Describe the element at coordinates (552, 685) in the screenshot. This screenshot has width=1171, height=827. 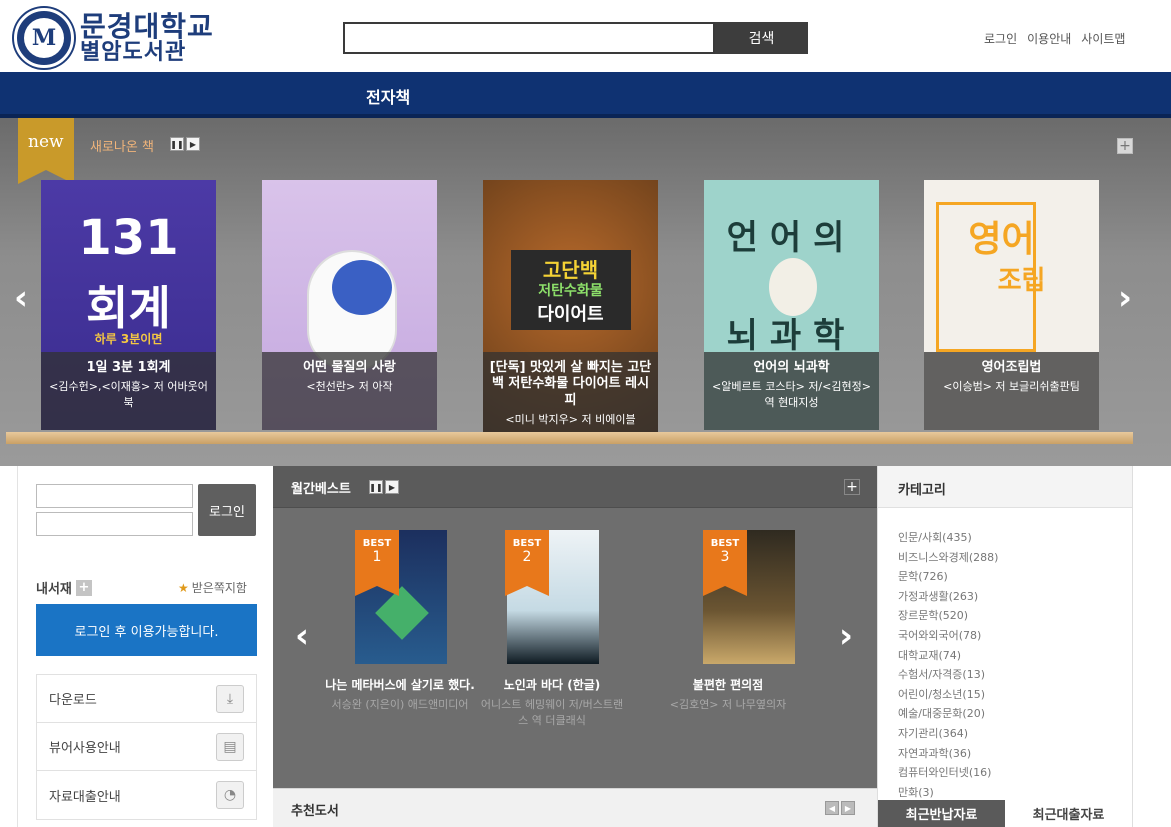
I see `book-title: 노인과 바다 (한글)` at that location.